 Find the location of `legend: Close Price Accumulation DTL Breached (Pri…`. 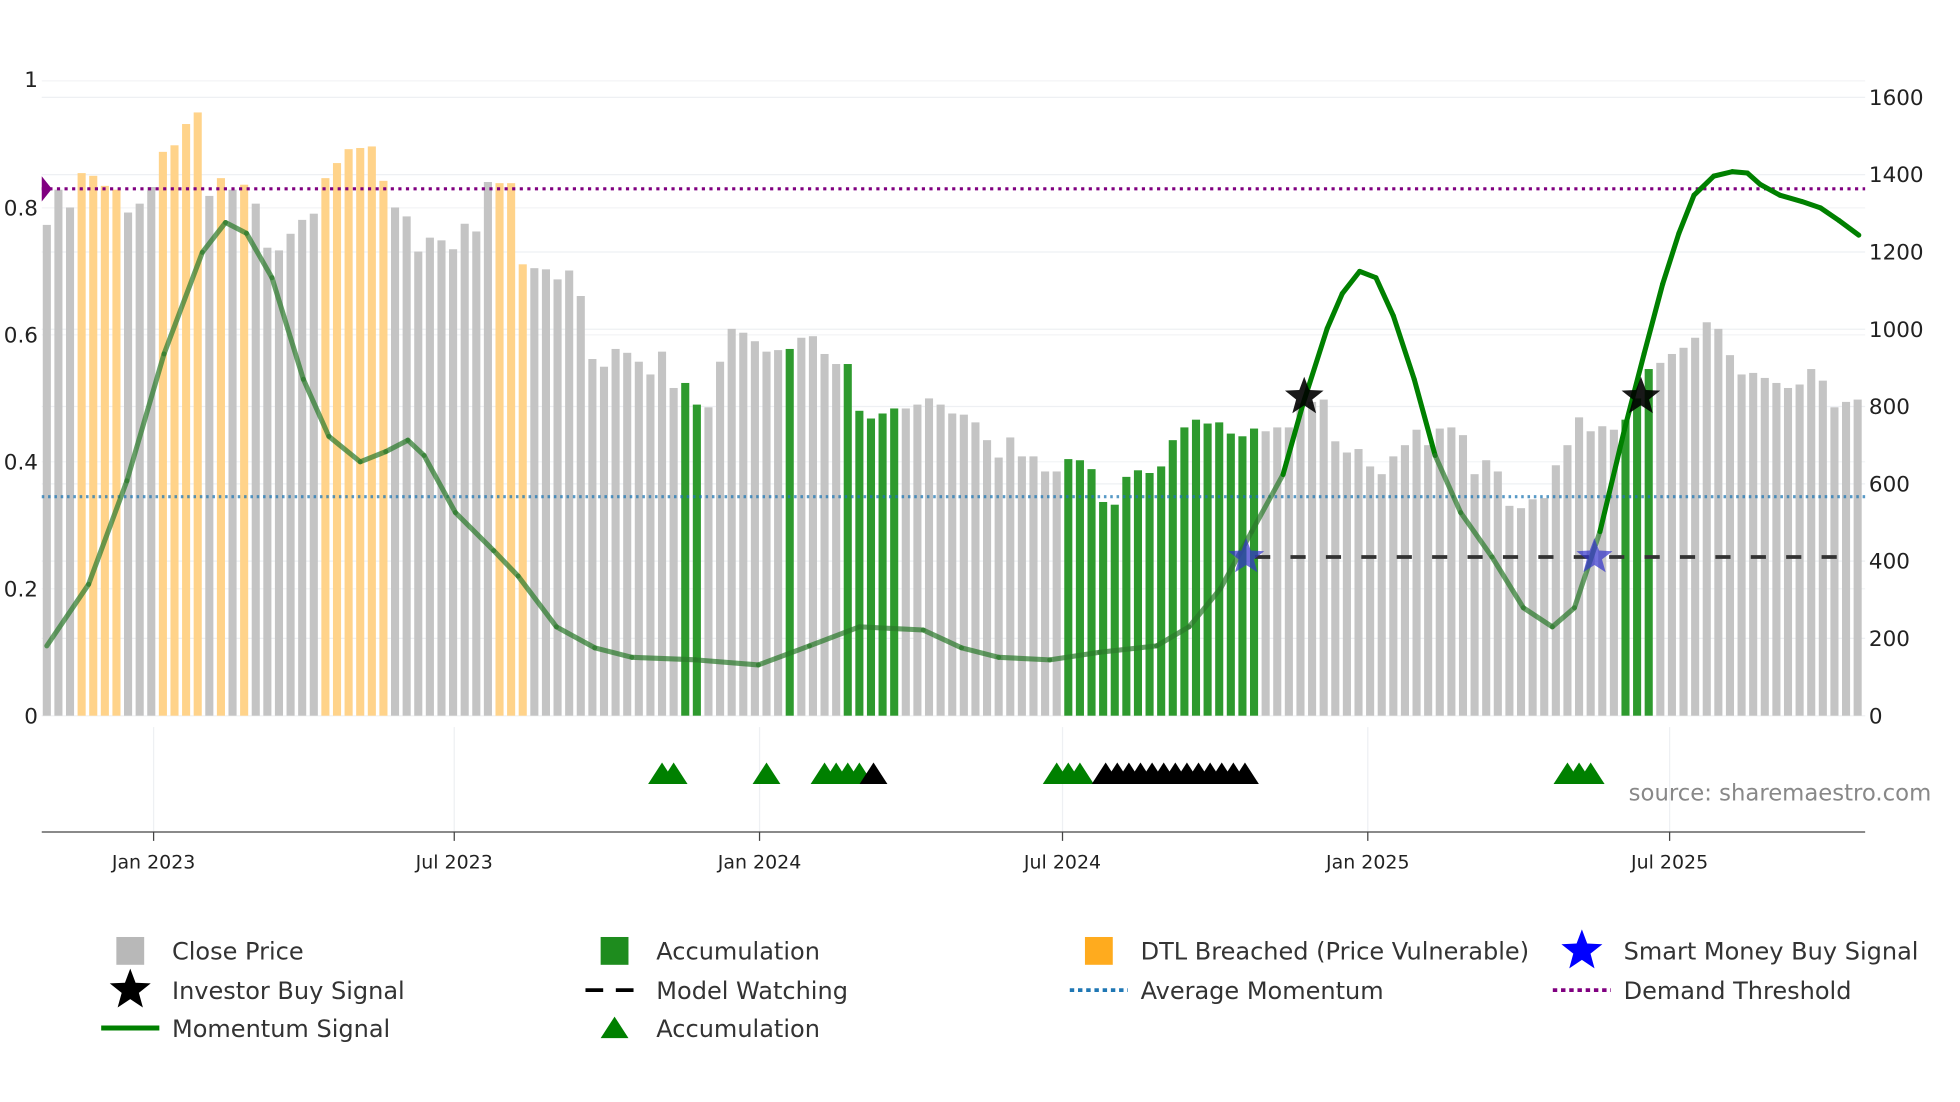

legend: Close Price Accumulation DTL Breached (Pri… is located at coordinates (1009, 986).